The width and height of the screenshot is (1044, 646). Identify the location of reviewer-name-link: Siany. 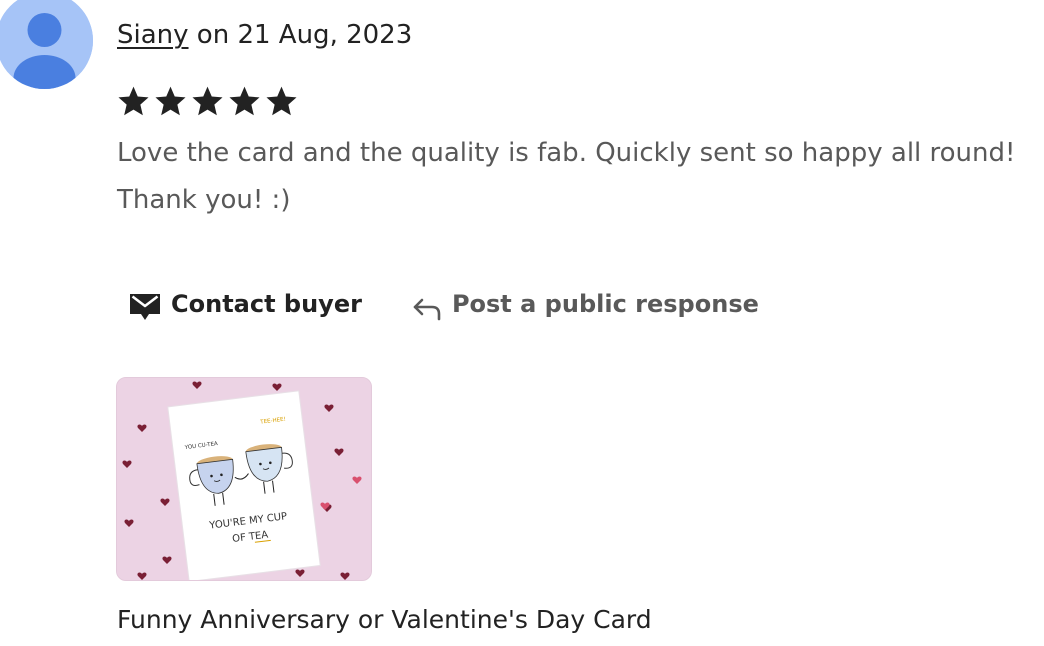
(153, 35).